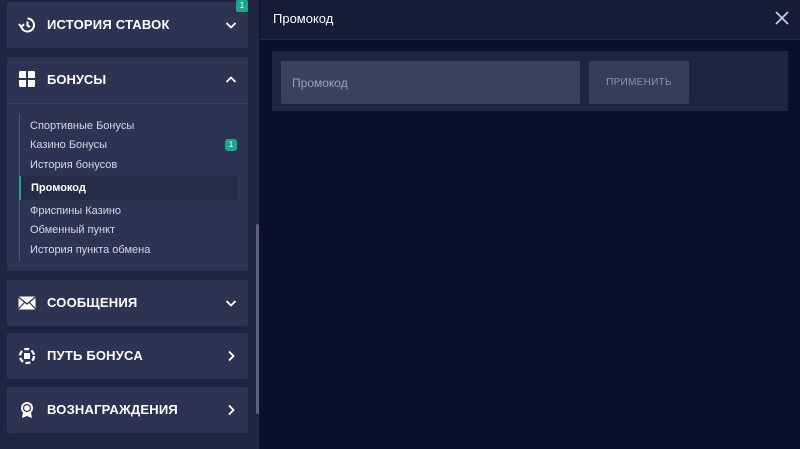 Image resolution: width=800 pixels, height=449 pixels. Describe the element at coordinates (95, 355) in the screenshot. I see `menu-bonus-path-label: ПУТЬ БОНУСА` at that location.